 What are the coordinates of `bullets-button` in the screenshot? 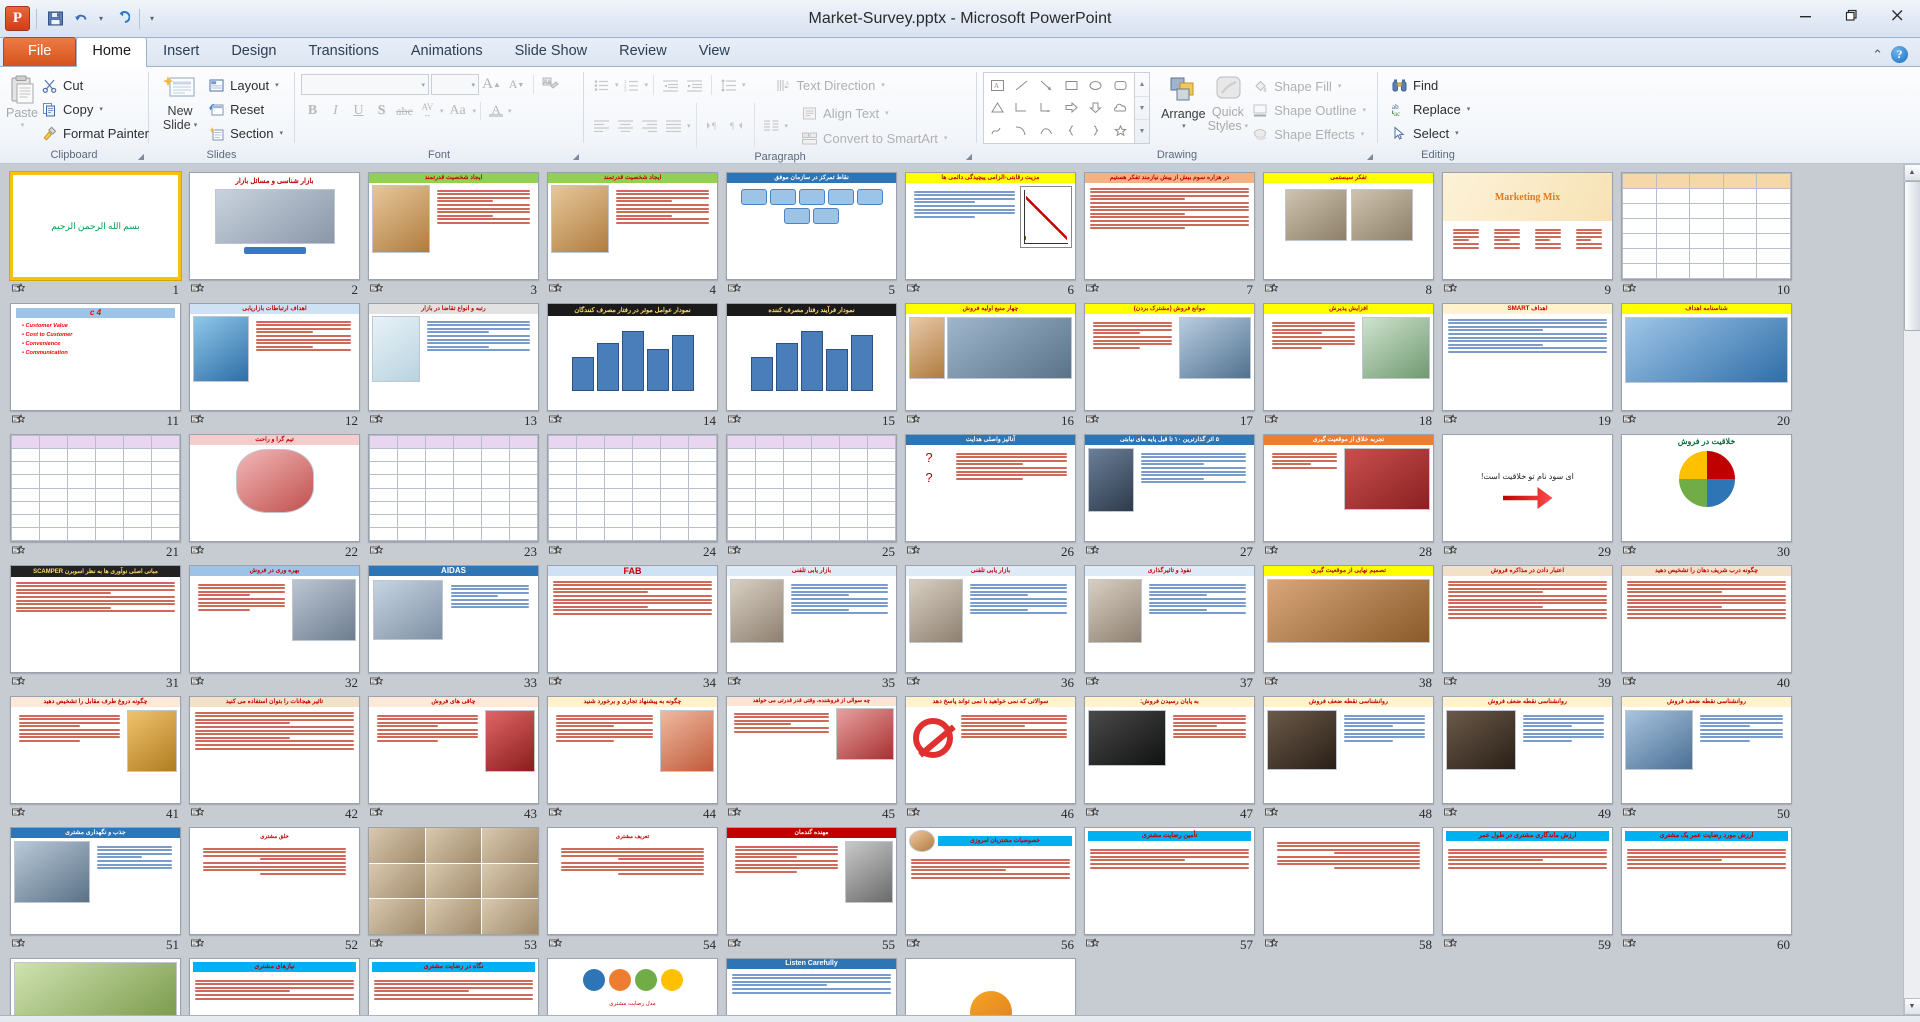 It's located at (601, 85).